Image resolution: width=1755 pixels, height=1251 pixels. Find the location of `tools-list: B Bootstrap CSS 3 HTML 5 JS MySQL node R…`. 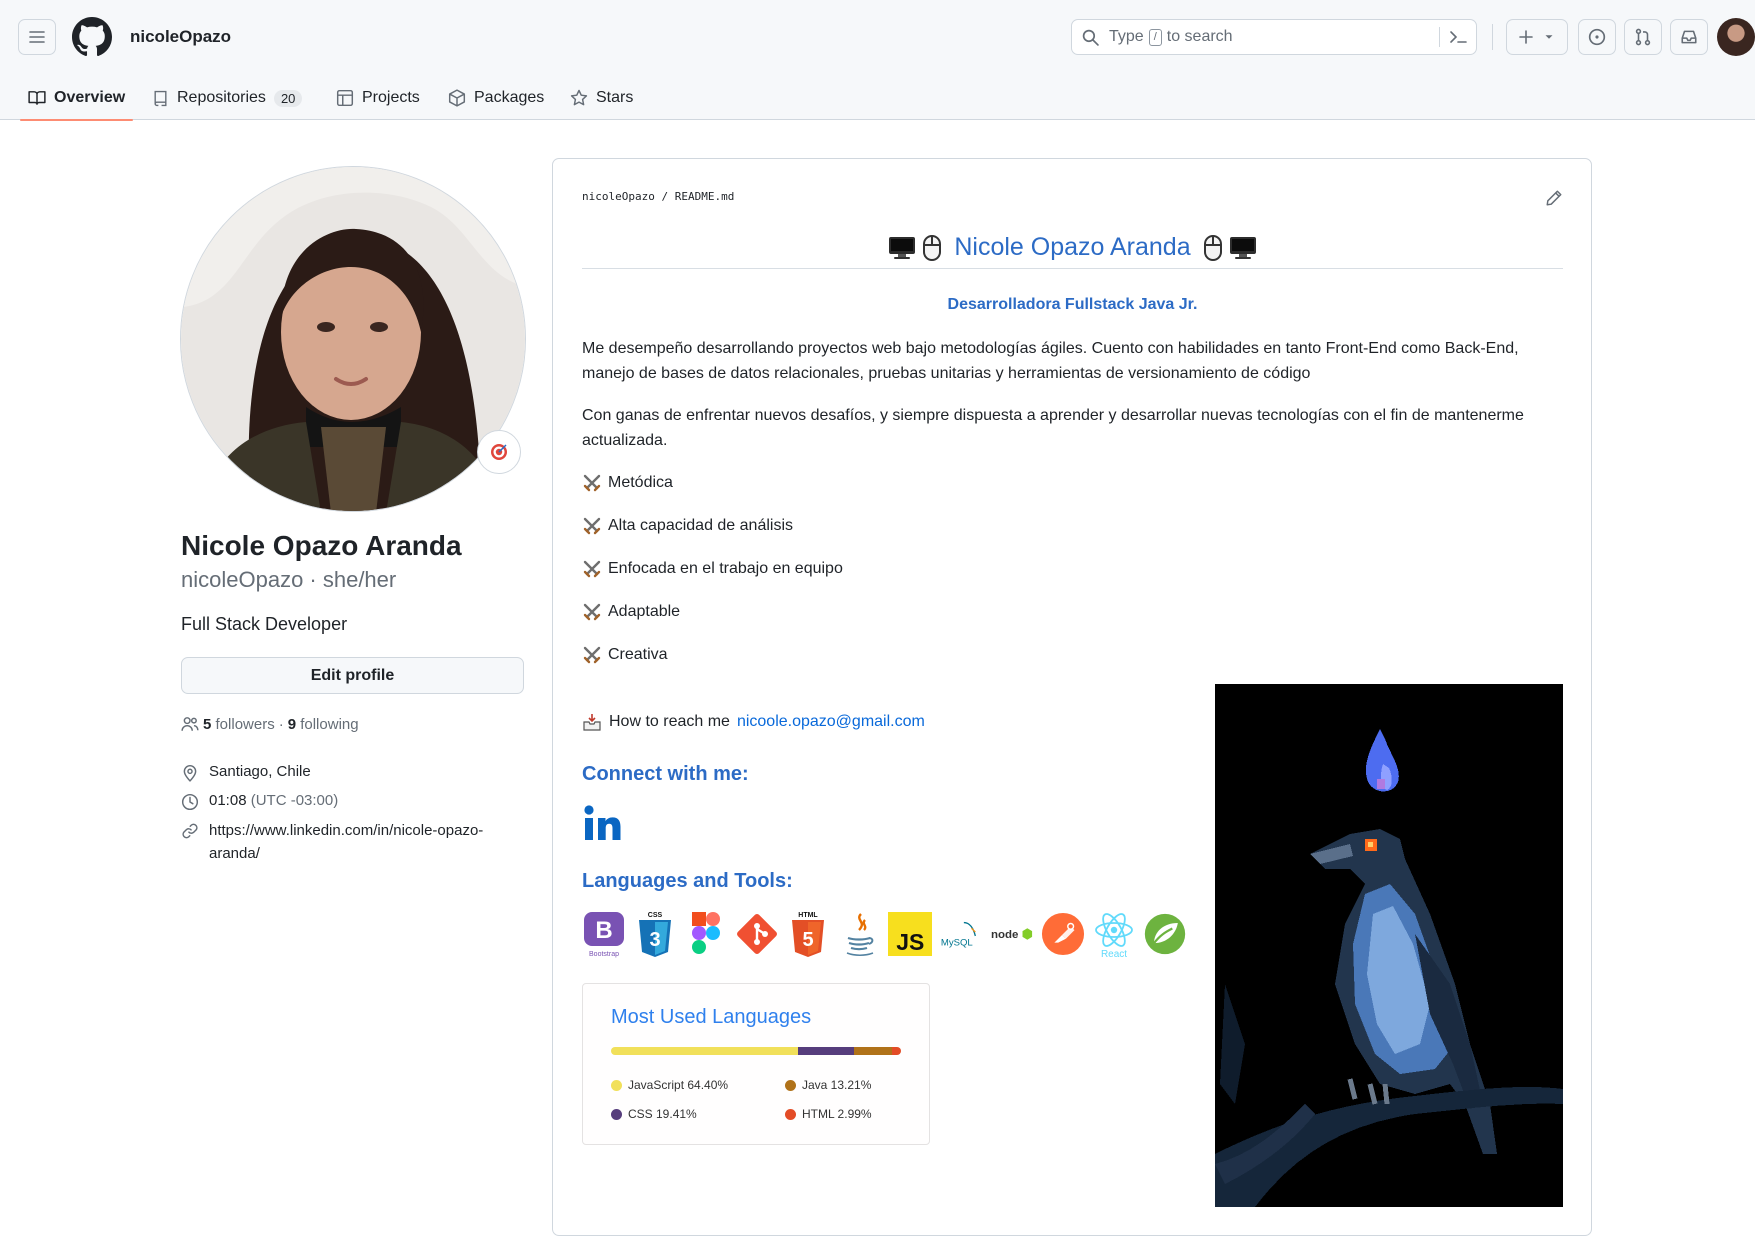

tools-list: B Bootstrap CSS 3 HTML 5 JS MySQL node R… is located at coordinates (884, 934).